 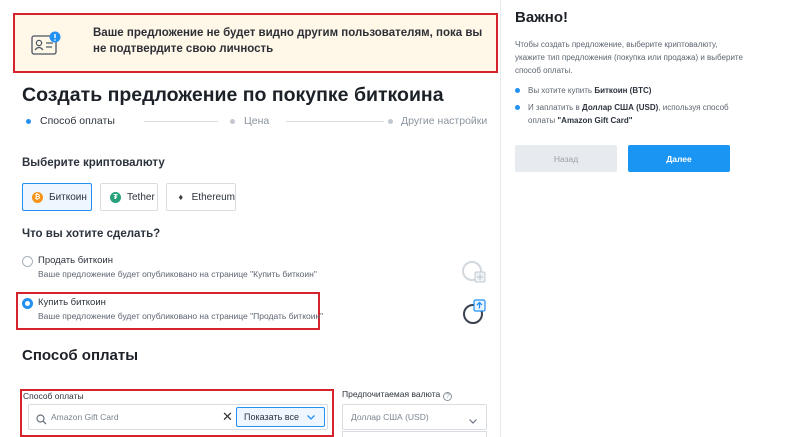 I want to click on payment-method-value: Amazon Gift Card, so click(x=85, y=417).